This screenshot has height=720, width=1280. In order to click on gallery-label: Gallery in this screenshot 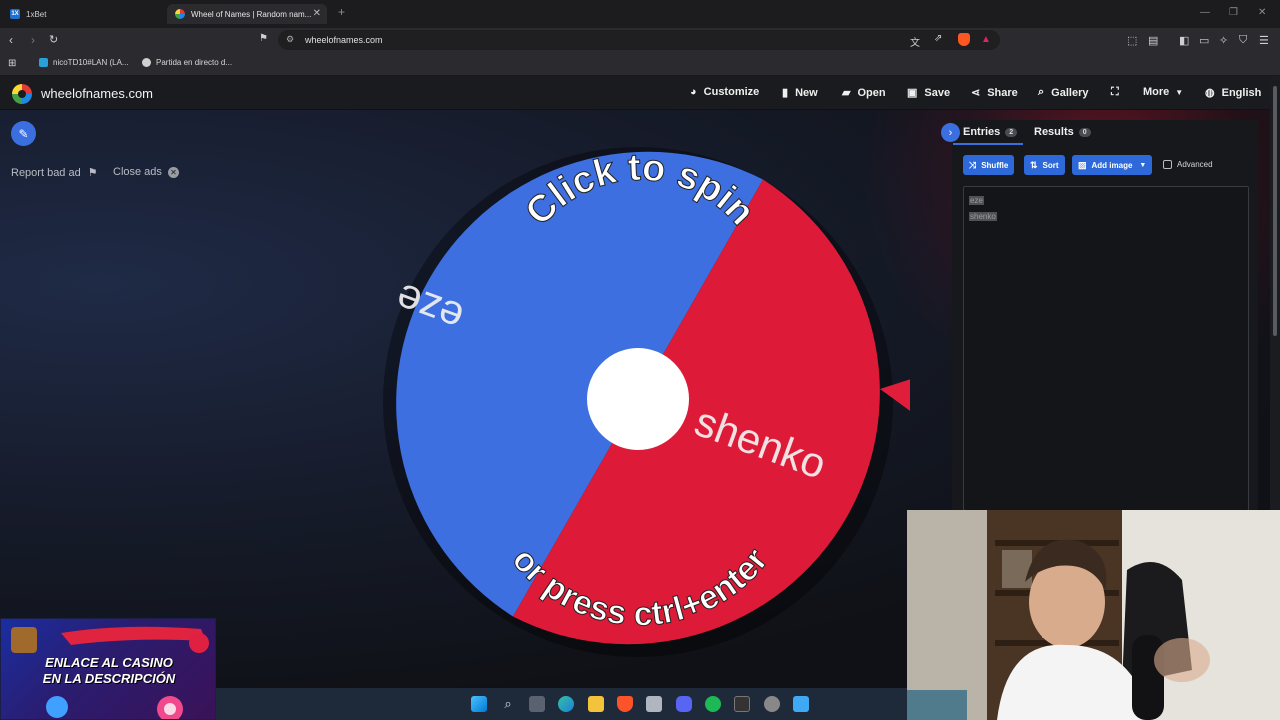, I will do `click(1070, 92)`.